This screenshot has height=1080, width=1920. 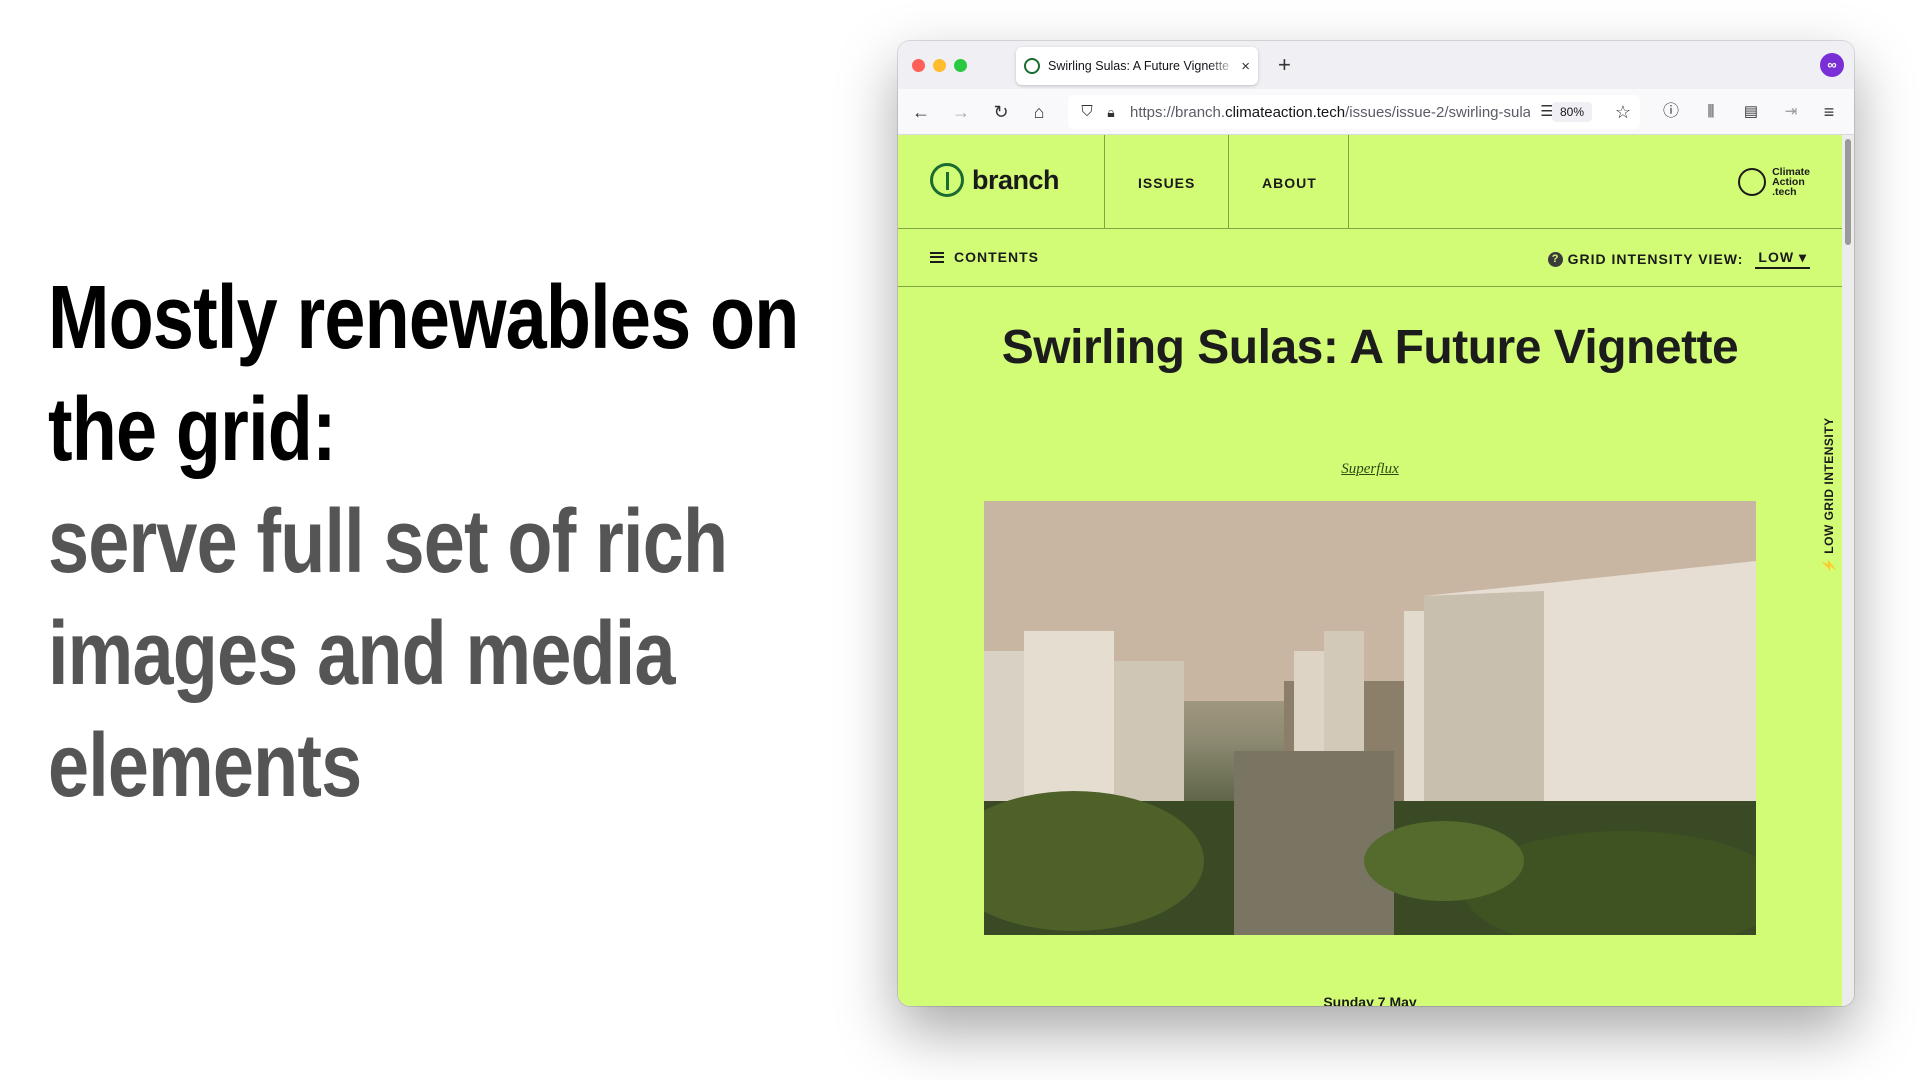 I want to click on article-author-link: Superflux, so click(x=1370, y=469).